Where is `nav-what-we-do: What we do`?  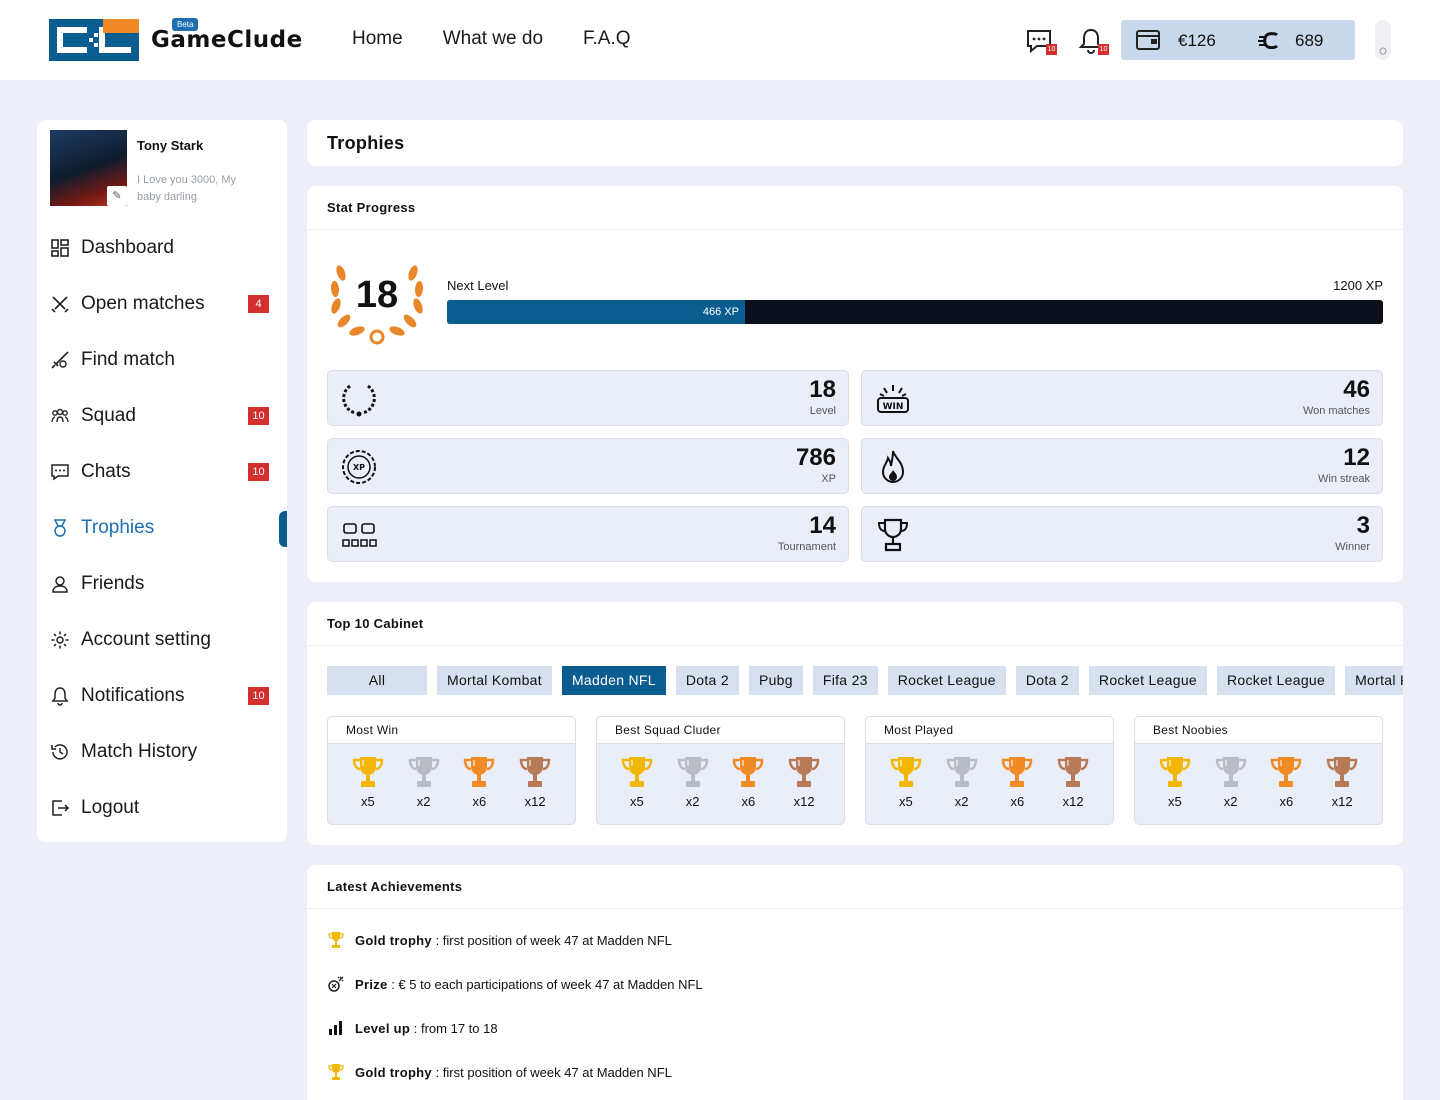
nav-what-we-do: What we do is located at coordinates (493, 39).